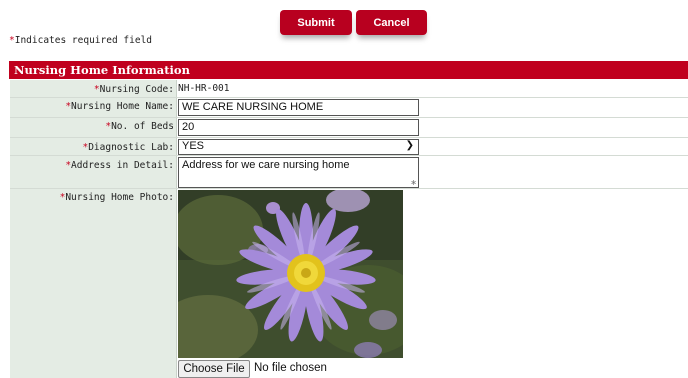  Describe the element at coordinates (193, 146) in the screenshot. I see `diagnostic-lab-value: YES` at that location.